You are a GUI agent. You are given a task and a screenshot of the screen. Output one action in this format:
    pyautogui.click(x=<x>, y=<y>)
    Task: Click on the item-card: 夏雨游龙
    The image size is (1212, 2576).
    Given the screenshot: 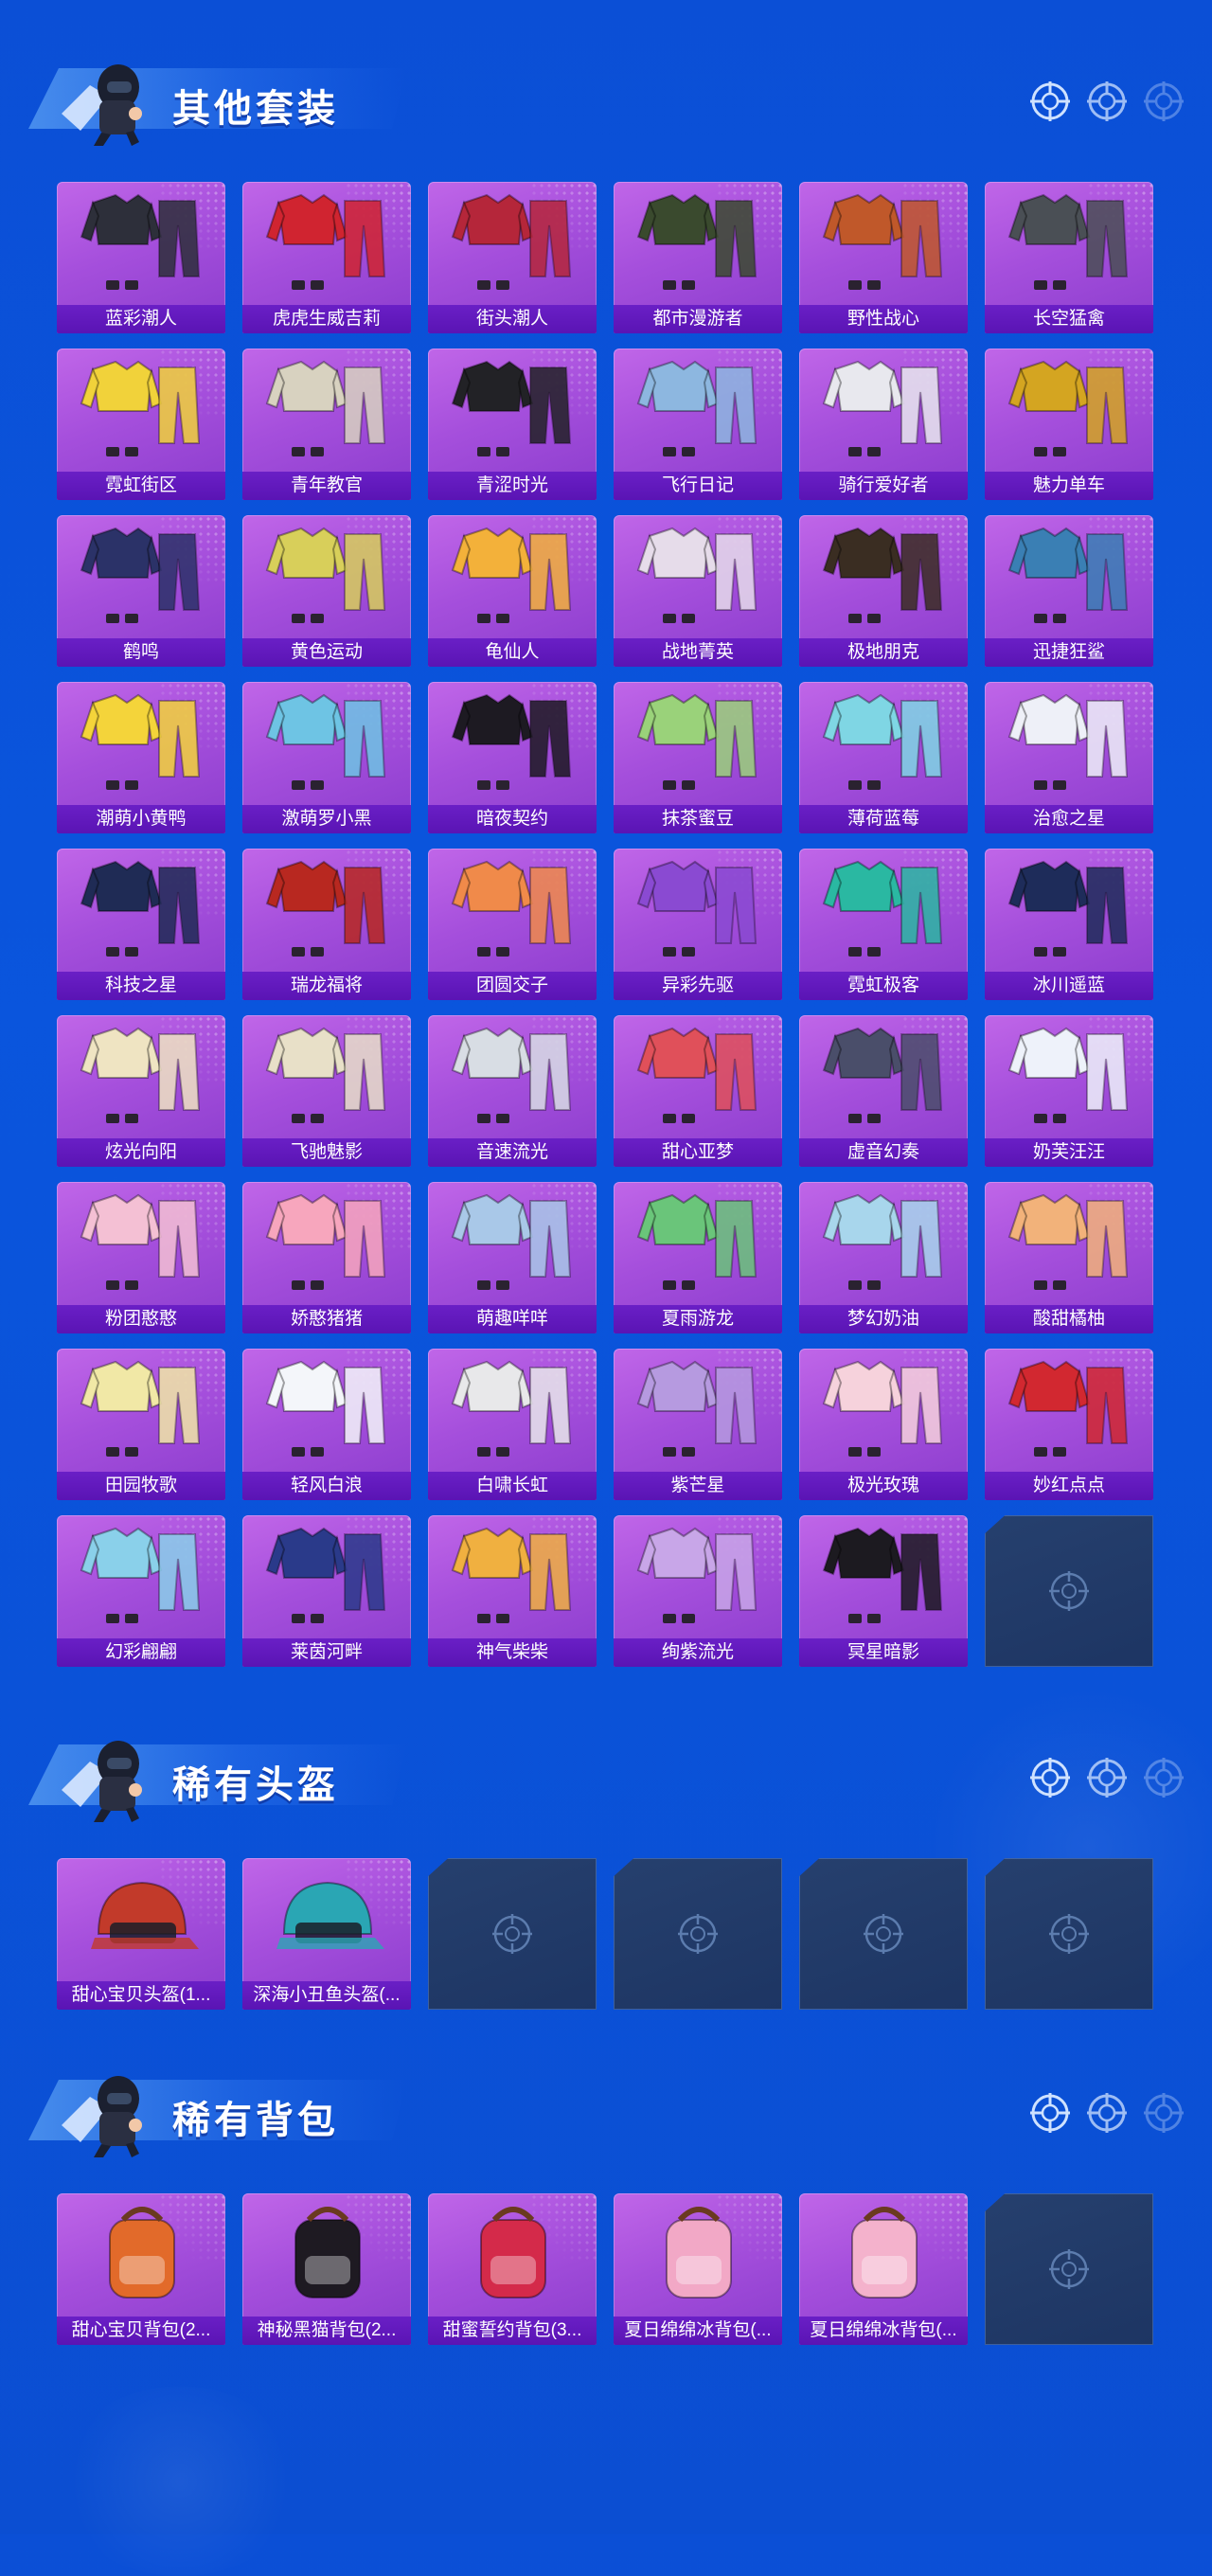 What is the action you would take?
    pyautogui.click(x=698, y=1257)
    